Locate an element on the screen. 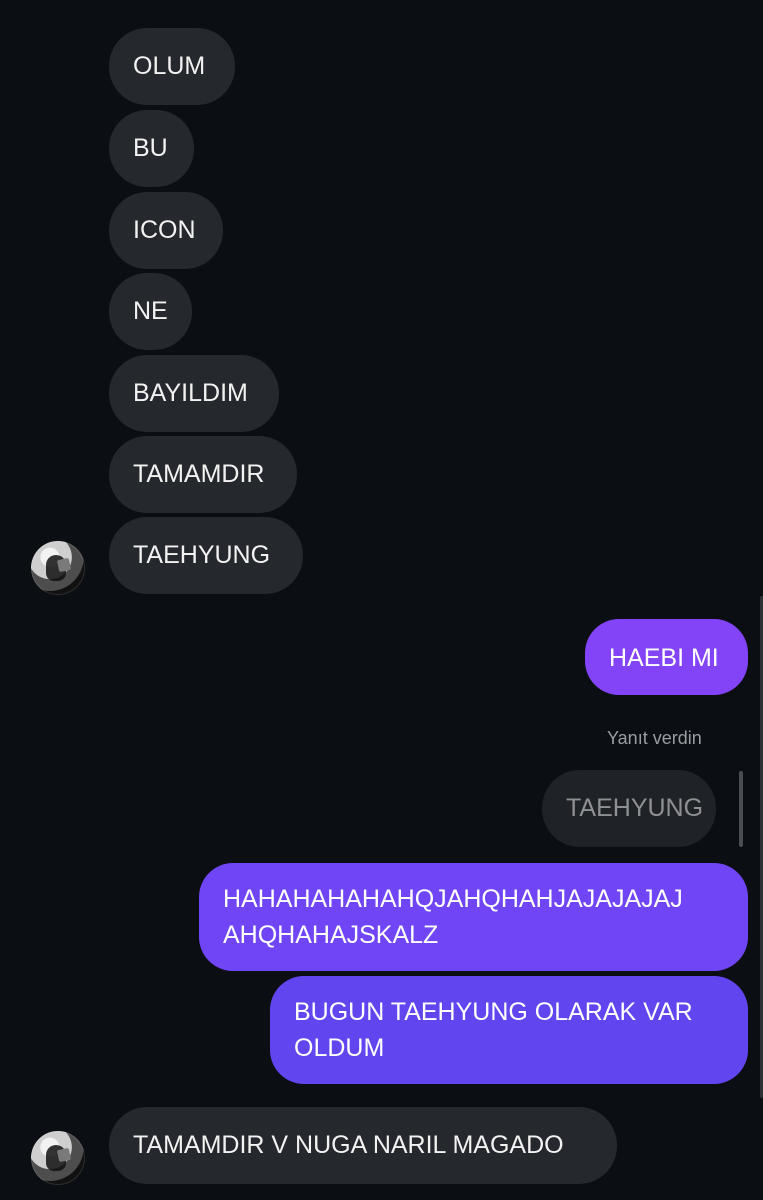  message-line: OLDUM is located at coordinates (339, 1048).